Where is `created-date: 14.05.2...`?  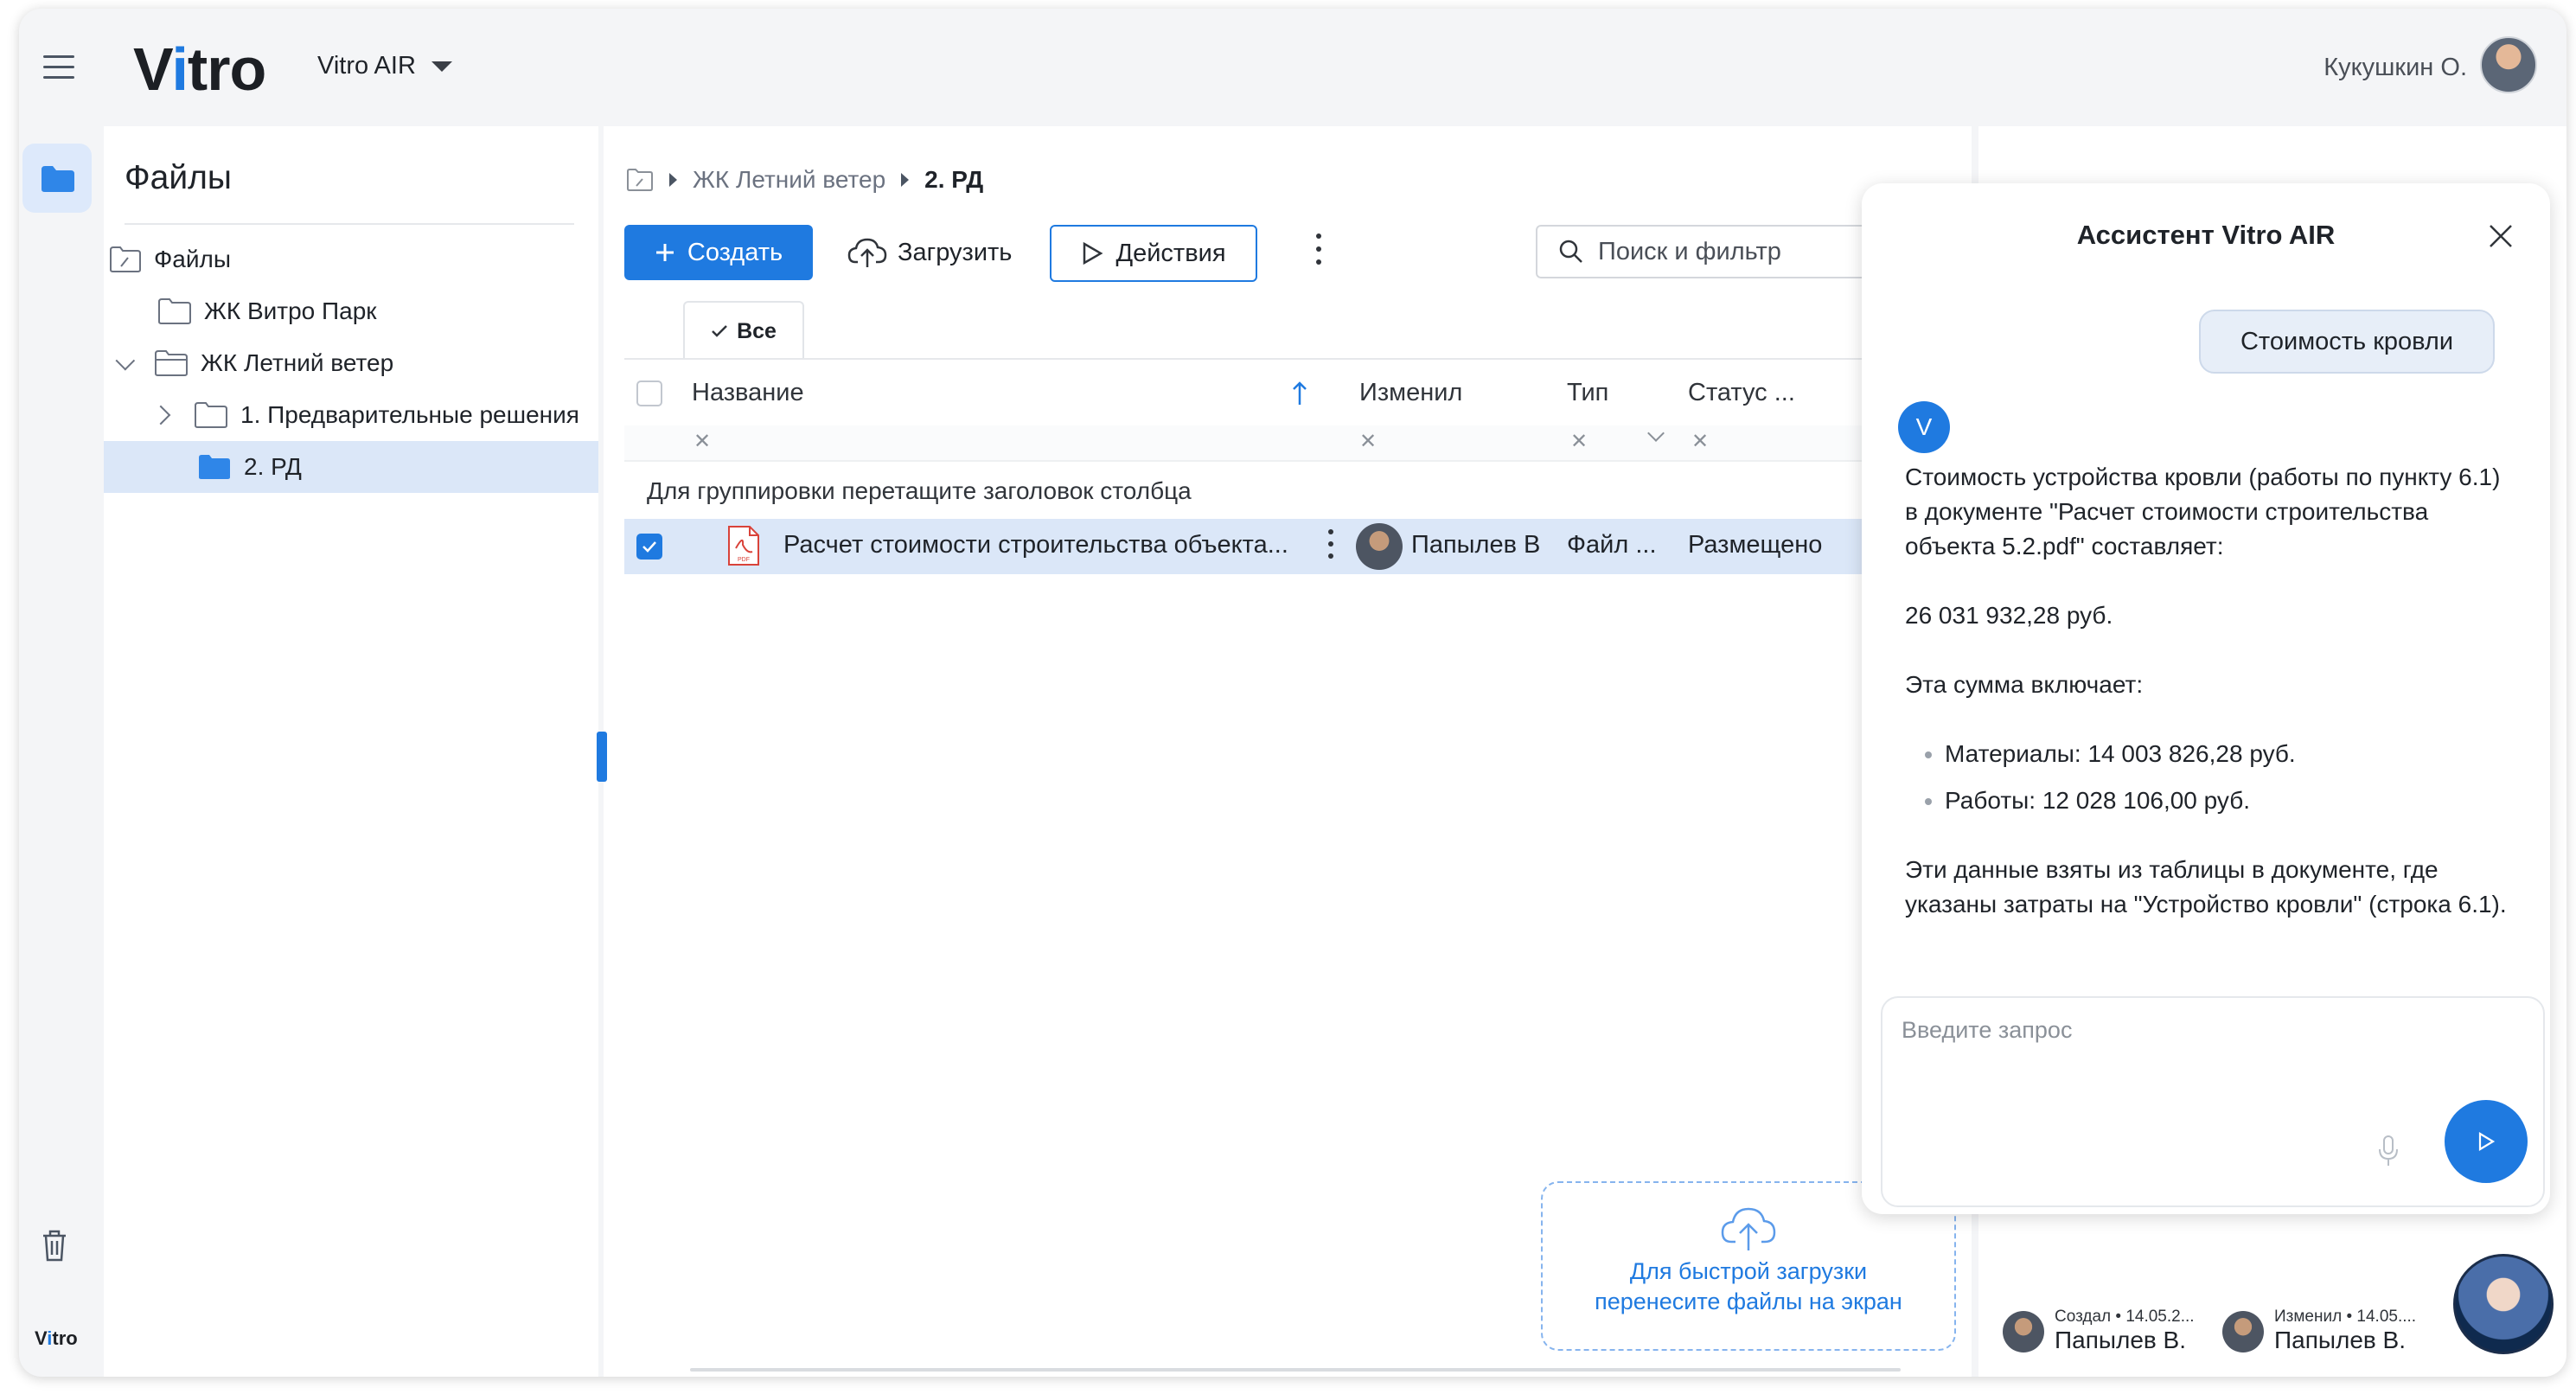
created-date: 14.05.2... is located at coordinates (2160, 1317).